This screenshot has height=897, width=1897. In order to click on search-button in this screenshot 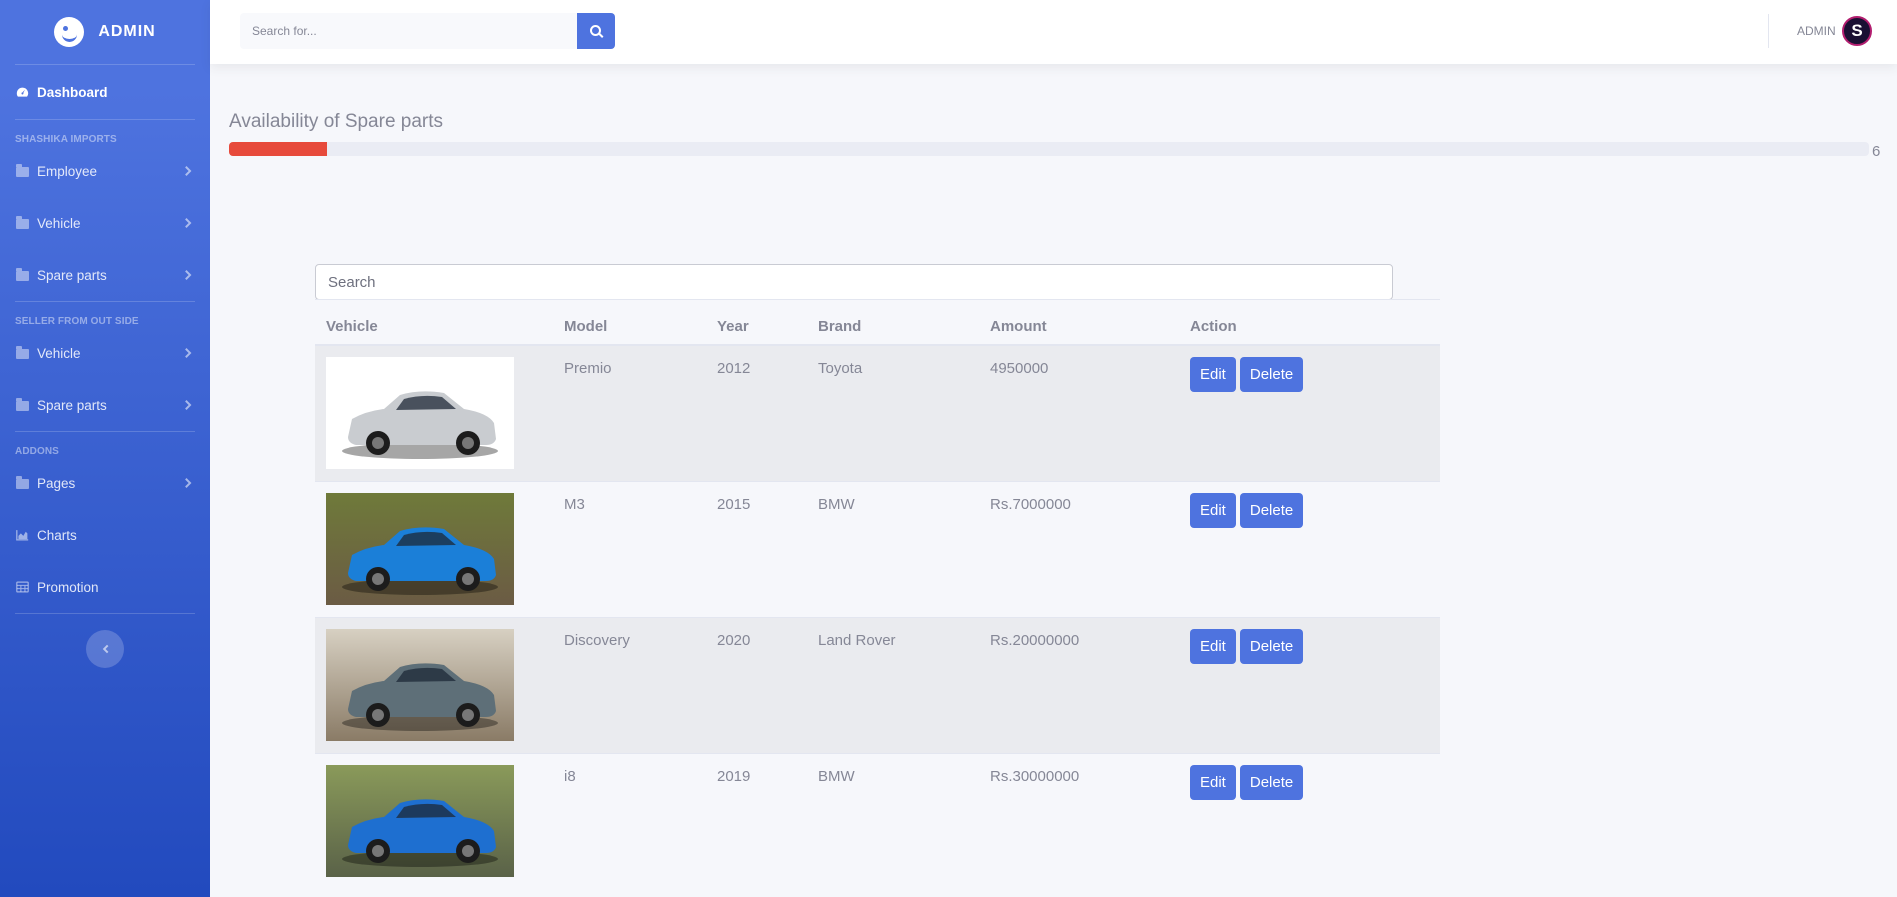, I will do `click(596, 31)`.